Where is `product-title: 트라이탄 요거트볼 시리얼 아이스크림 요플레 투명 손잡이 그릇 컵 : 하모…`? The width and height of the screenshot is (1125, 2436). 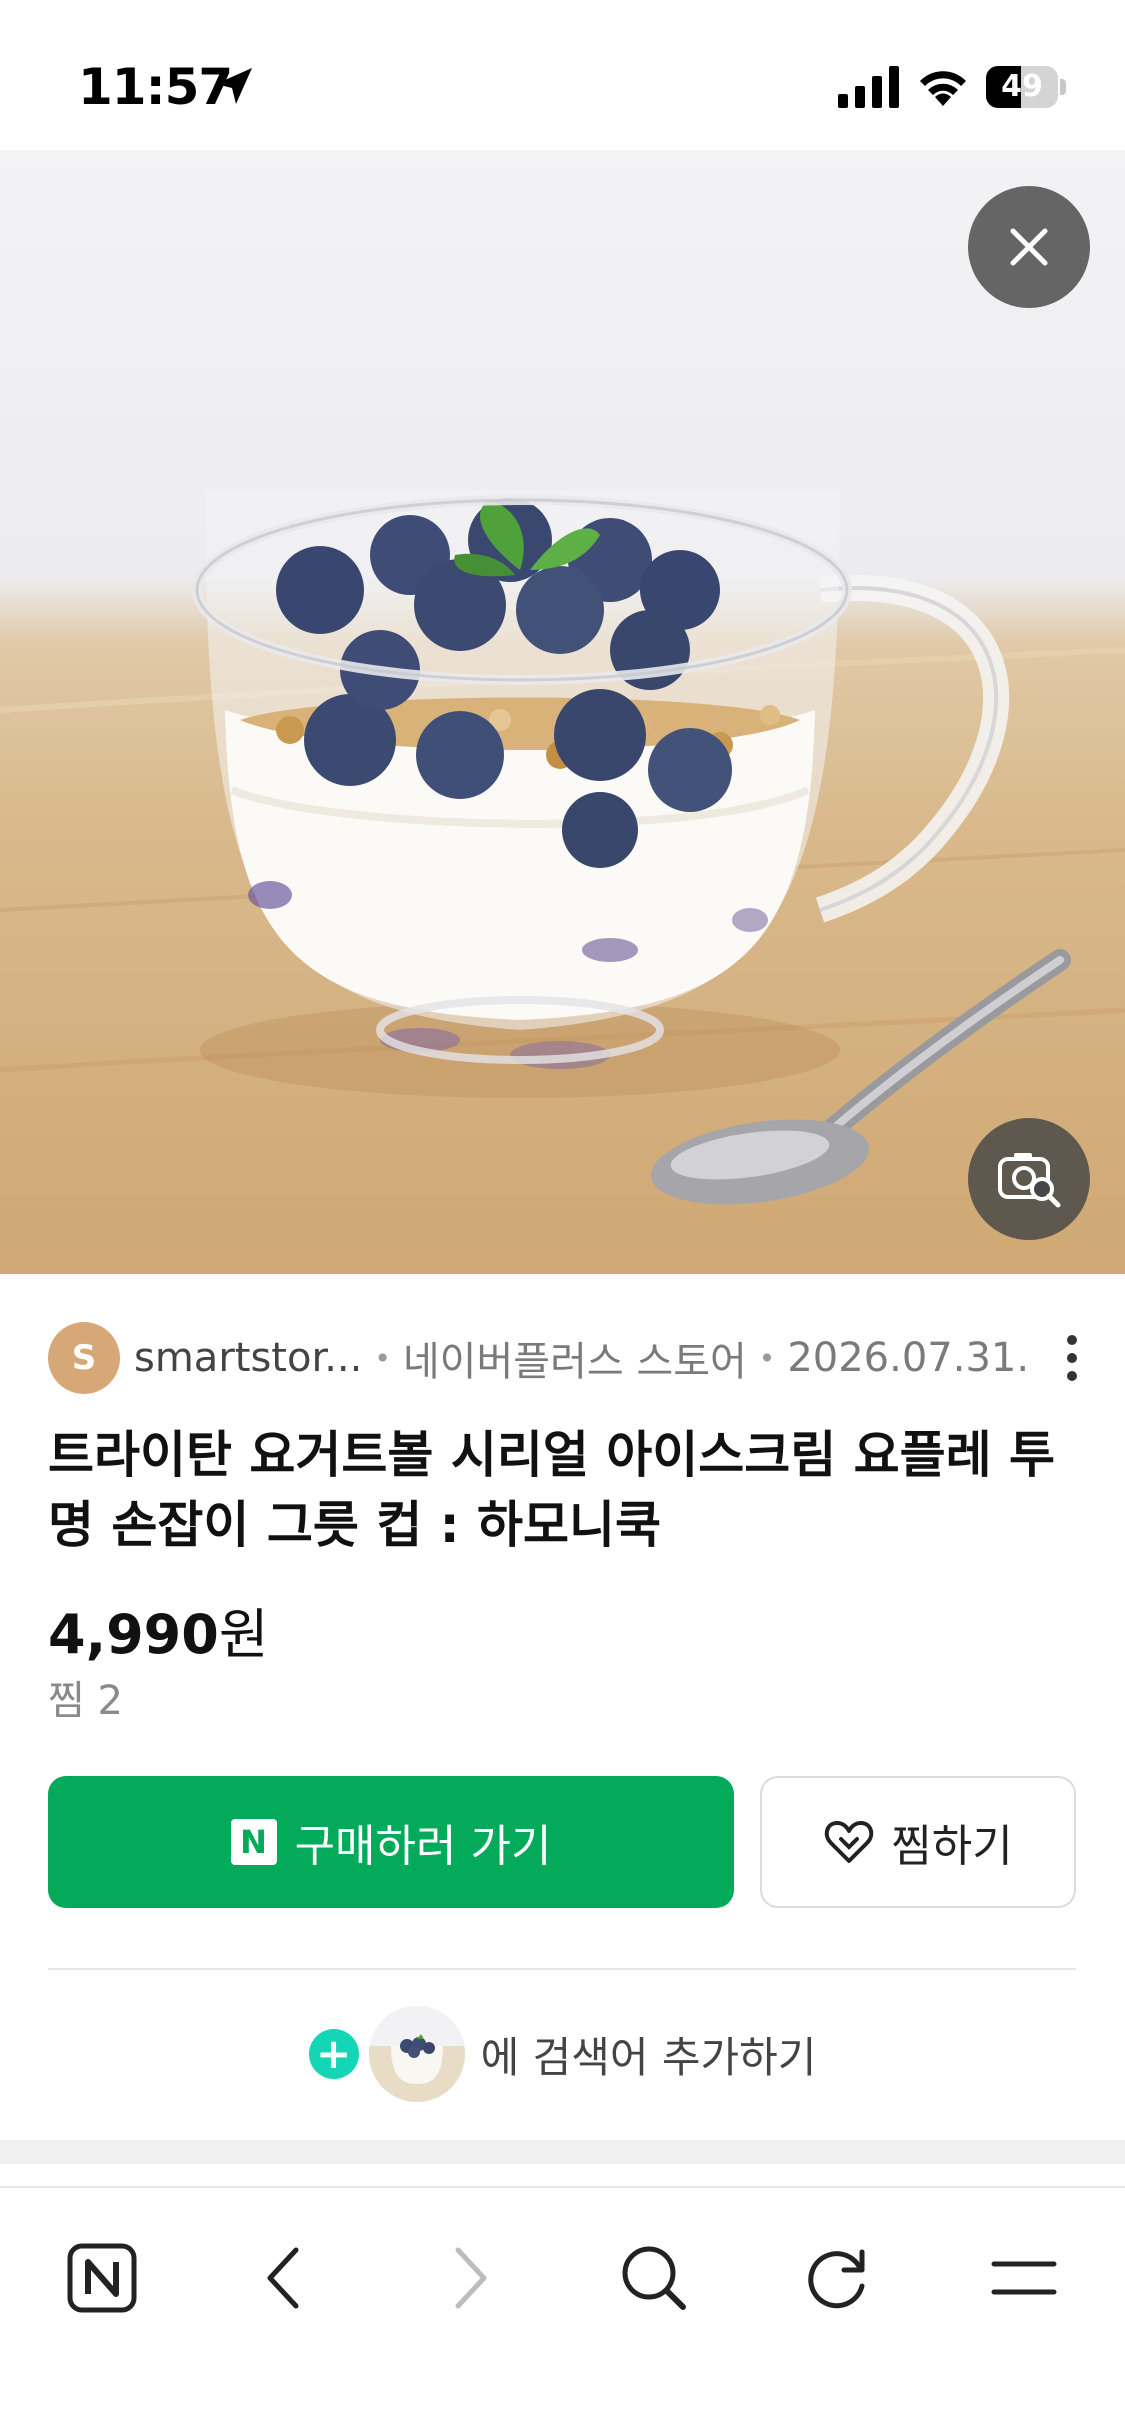
product-title: 트라이탄 요거트볼 시리얼 아이스크림 요플레 투명 손잡이 그릇 컵 : 하모… is located at coordinates (552, 1490).